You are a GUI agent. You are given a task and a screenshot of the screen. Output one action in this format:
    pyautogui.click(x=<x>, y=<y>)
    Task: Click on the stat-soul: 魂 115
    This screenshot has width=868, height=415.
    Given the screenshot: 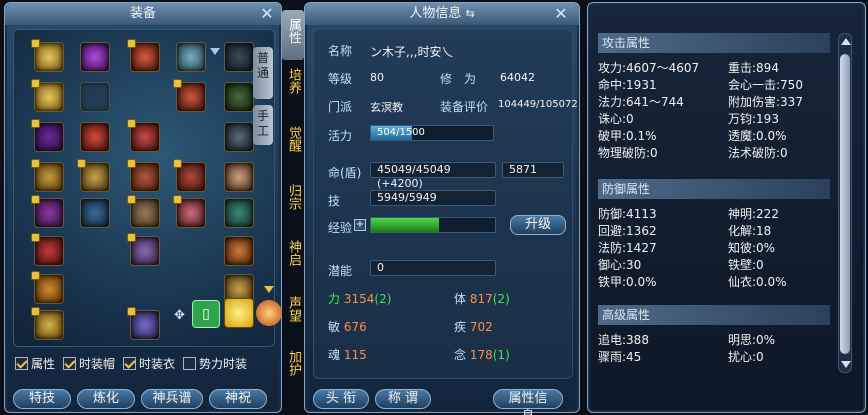 What is the action you would take?
    pyautogui.click(x=347, y=354)
    